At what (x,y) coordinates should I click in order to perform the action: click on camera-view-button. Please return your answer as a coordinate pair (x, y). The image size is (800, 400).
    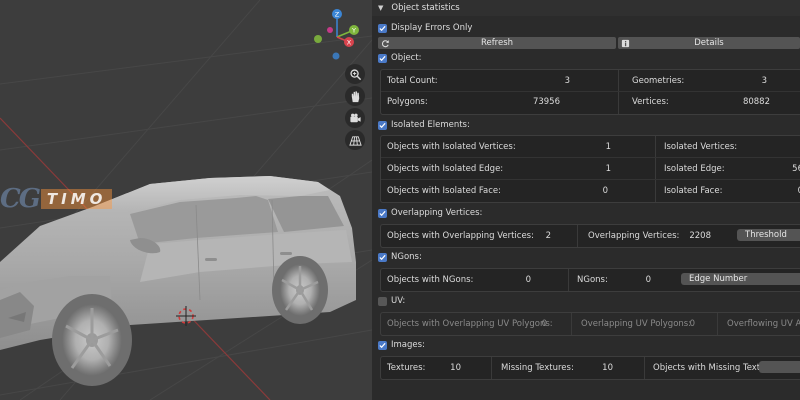
    Looking at the image, I should click on (355, 118).